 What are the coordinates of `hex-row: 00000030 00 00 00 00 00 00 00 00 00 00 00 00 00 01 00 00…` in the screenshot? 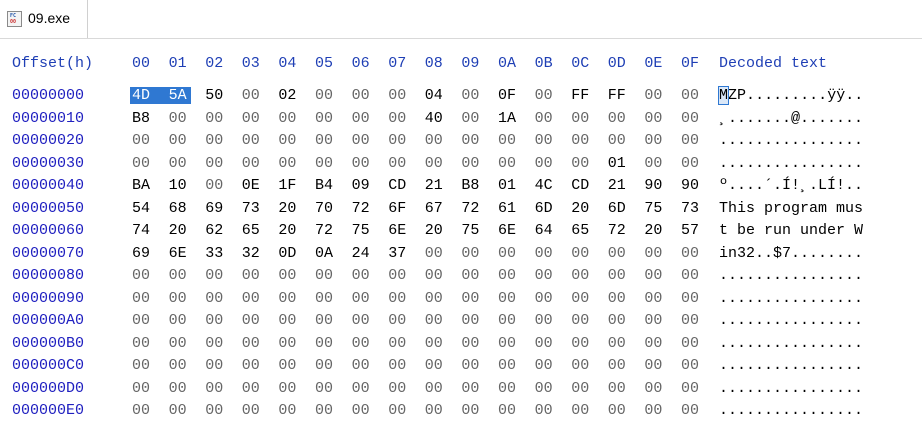 It's located at (461, 166).